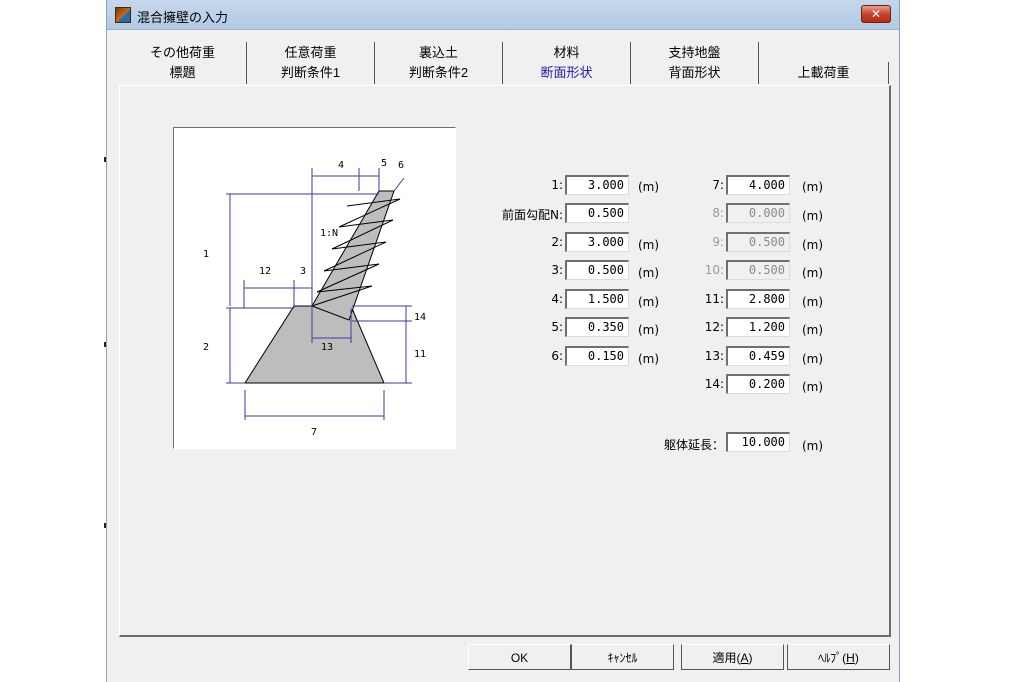 The image size is (1024, 682). What do you see at coordinates (856, 658) in the screenshot?
I see `help-label-end: )` at bounding box center [856, 658].